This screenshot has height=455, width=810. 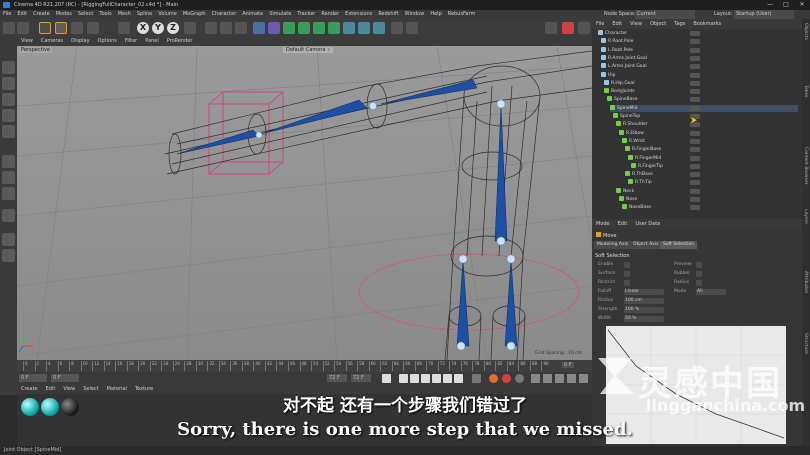 What do you see at coordinates (679, 245) in the screenshot?
I see `tab-soft-selection: Soft Selection` at bounding box center [679, 245].